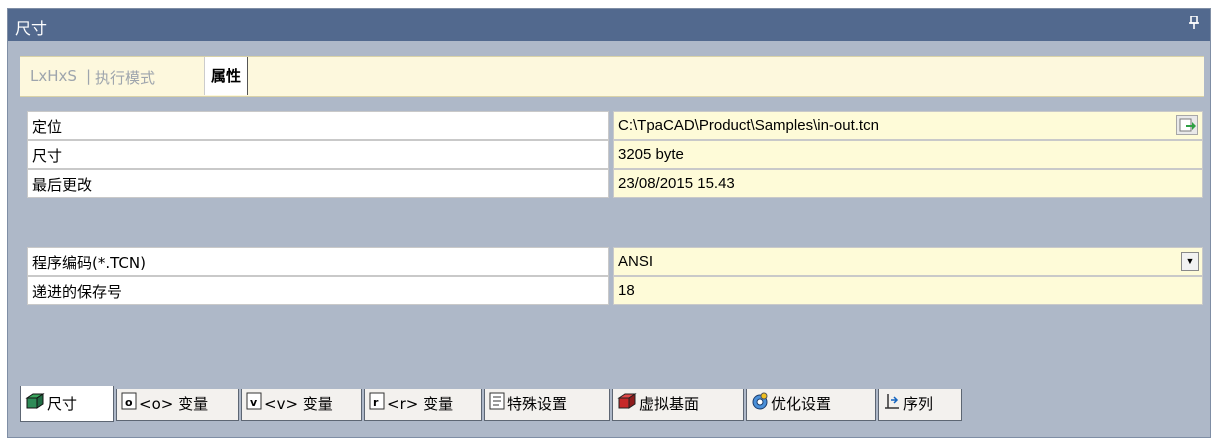 Image resolution: width=1216 pixels, height=442 pixels. Describe the element at coordinates (748, 125) in the screenshot. I see `location-path: C:\TpaCAD\Product\Samples\in-out.tcn` at that location.